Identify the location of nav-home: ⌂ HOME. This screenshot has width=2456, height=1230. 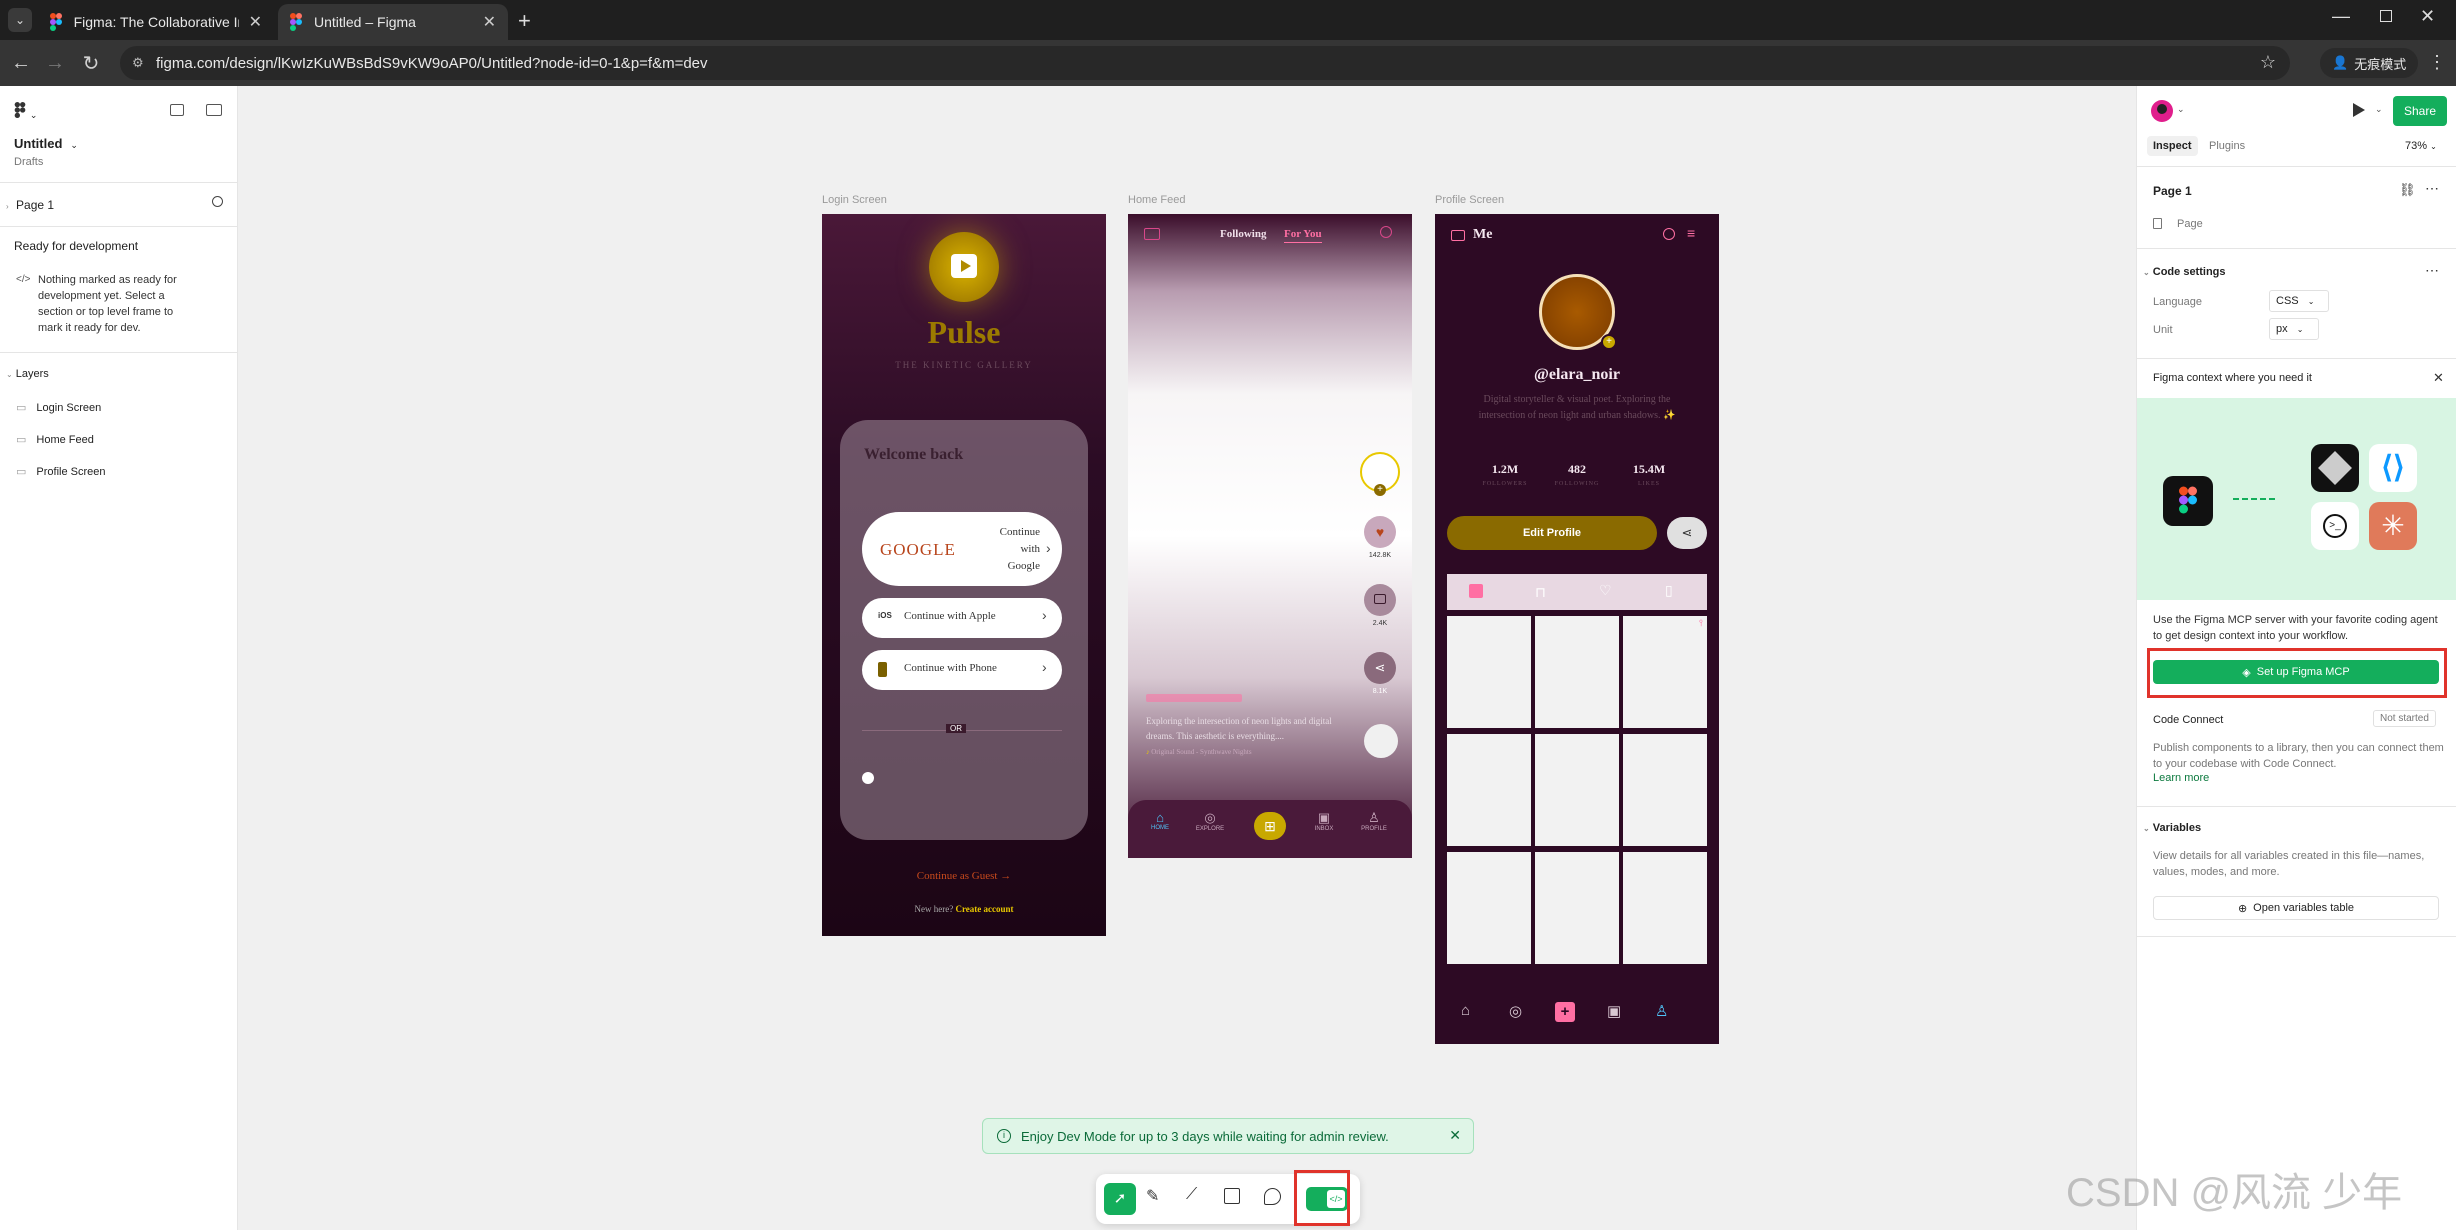
(1160, 820).